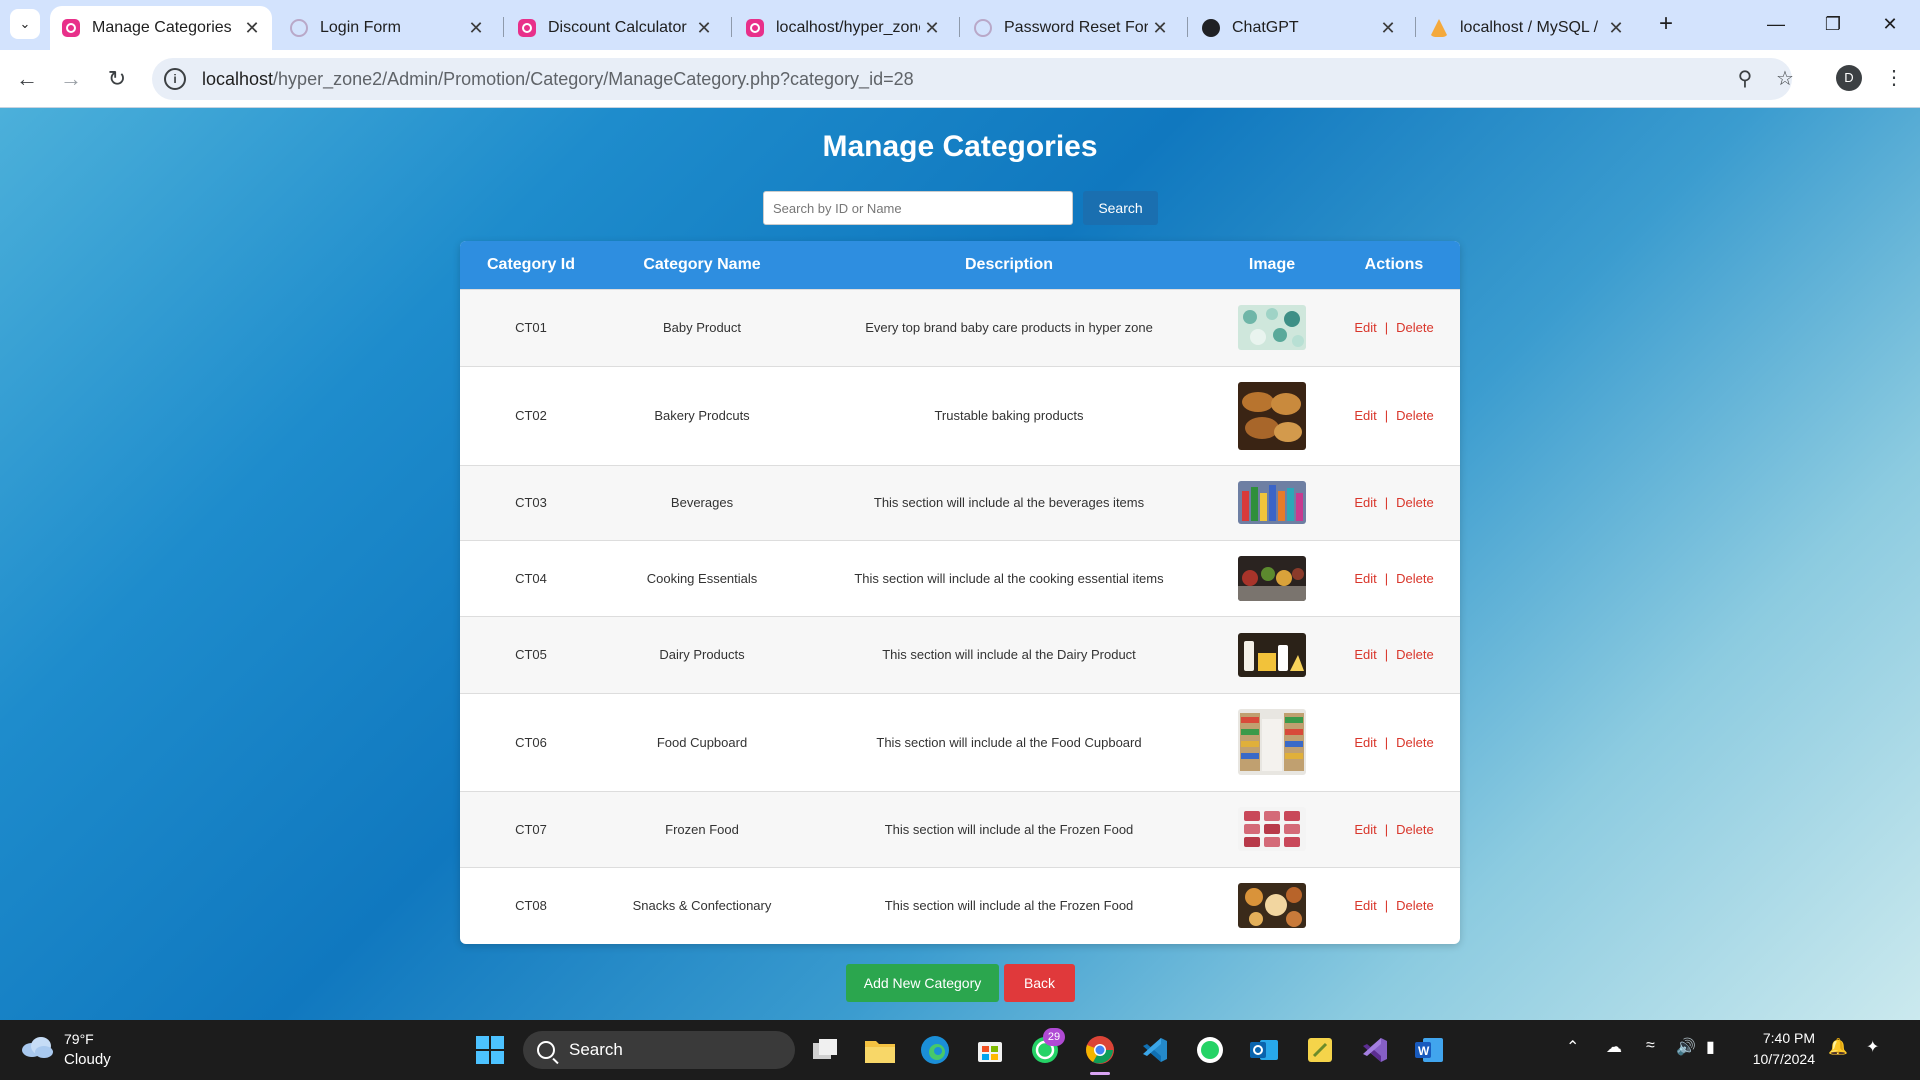 Image resolution: width=1920 pixels, height=1080 pixels. What do you see at coordinates (843, 28) in the screenshot?
I see `tab-localhost-hyper-zone: localhost/hyper_zone ✕` at bounding box center [843, 28].